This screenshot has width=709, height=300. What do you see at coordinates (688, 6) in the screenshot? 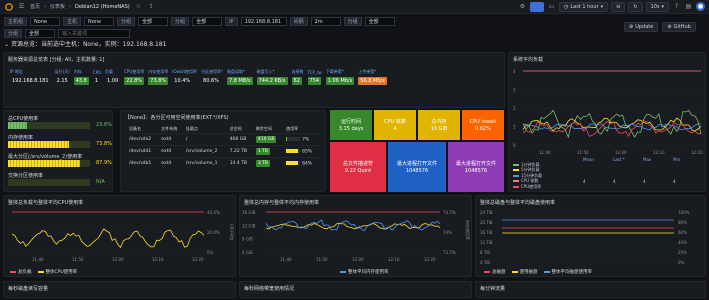
I see `news-icon: ▤` at bounding box center [688, 6].